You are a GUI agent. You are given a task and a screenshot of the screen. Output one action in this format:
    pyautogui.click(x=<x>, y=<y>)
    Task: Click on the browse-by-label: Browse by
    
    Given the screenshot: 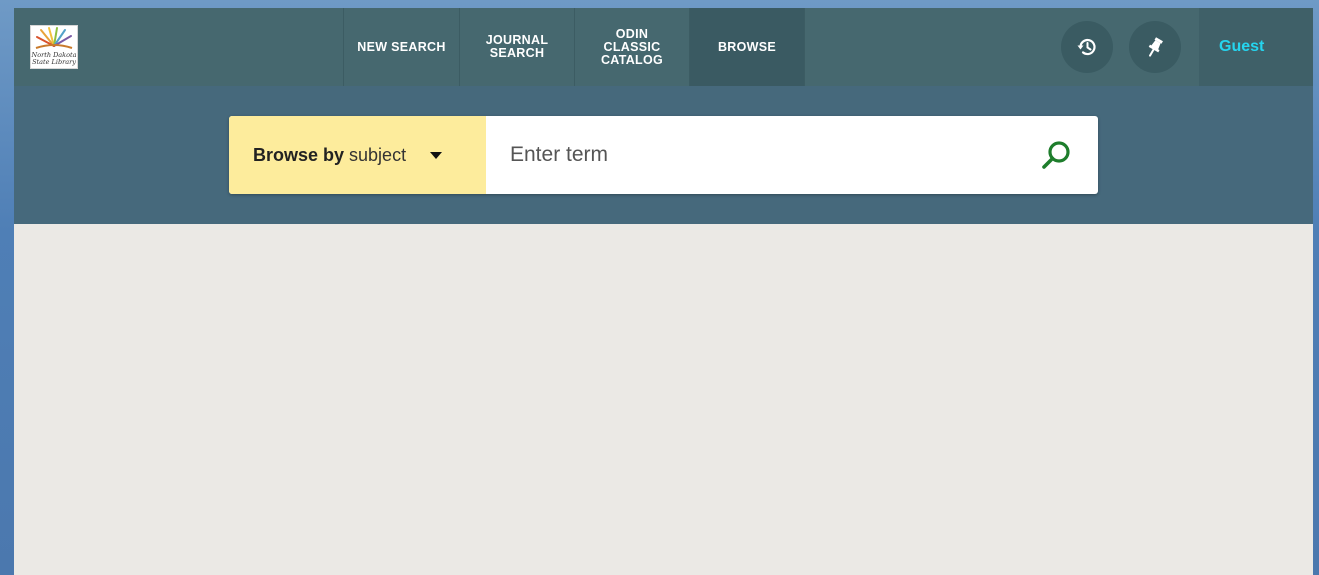 What is the action you would take?
    pyautogui.click(x=299, y=154)
    